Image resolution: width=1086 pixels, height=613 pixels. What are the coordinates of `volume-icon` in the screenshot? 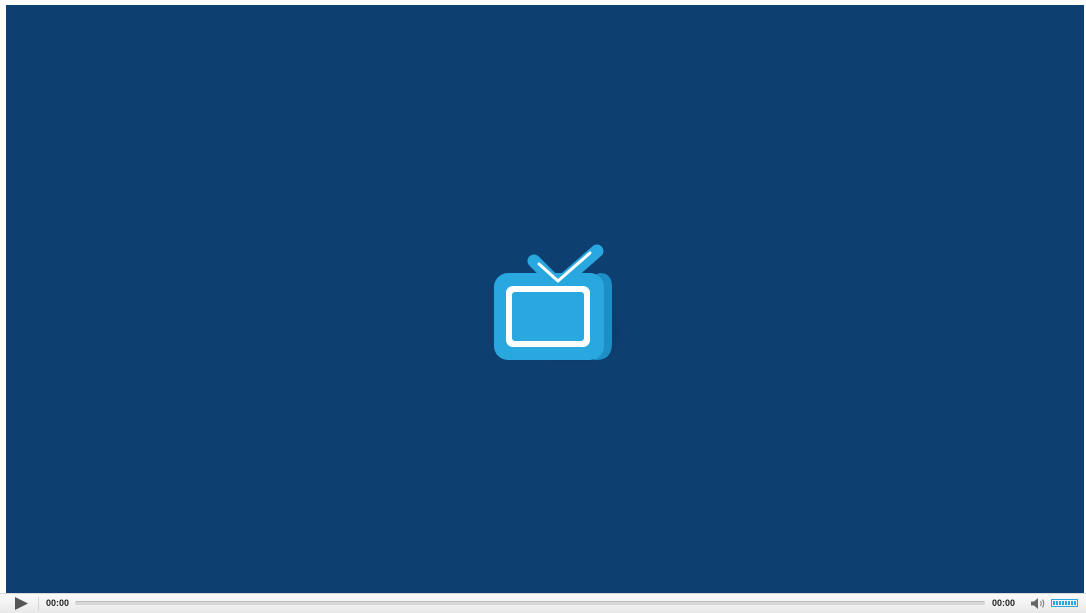 It's located at (1038, 603).